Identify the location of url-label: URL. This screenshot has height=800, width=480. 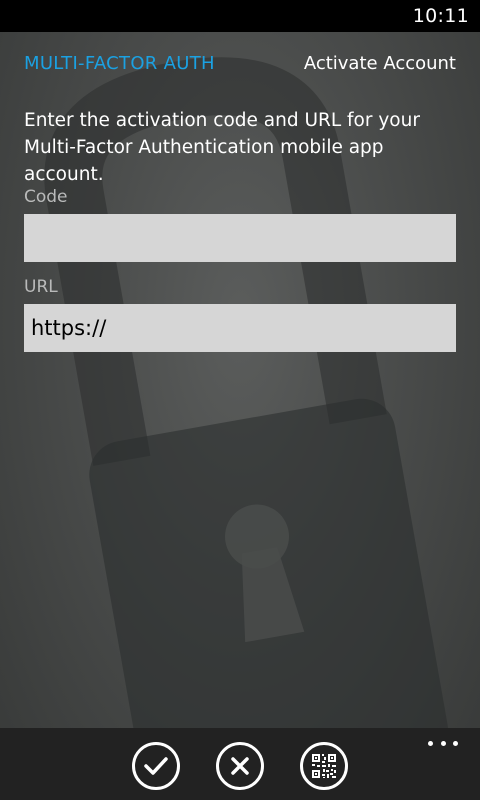
(41, 287).